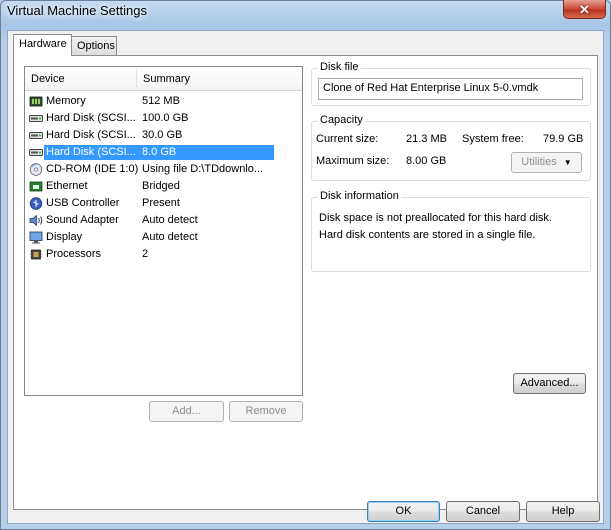  I want to click on system-free-value: 79.9 GB, so click(563, 139).